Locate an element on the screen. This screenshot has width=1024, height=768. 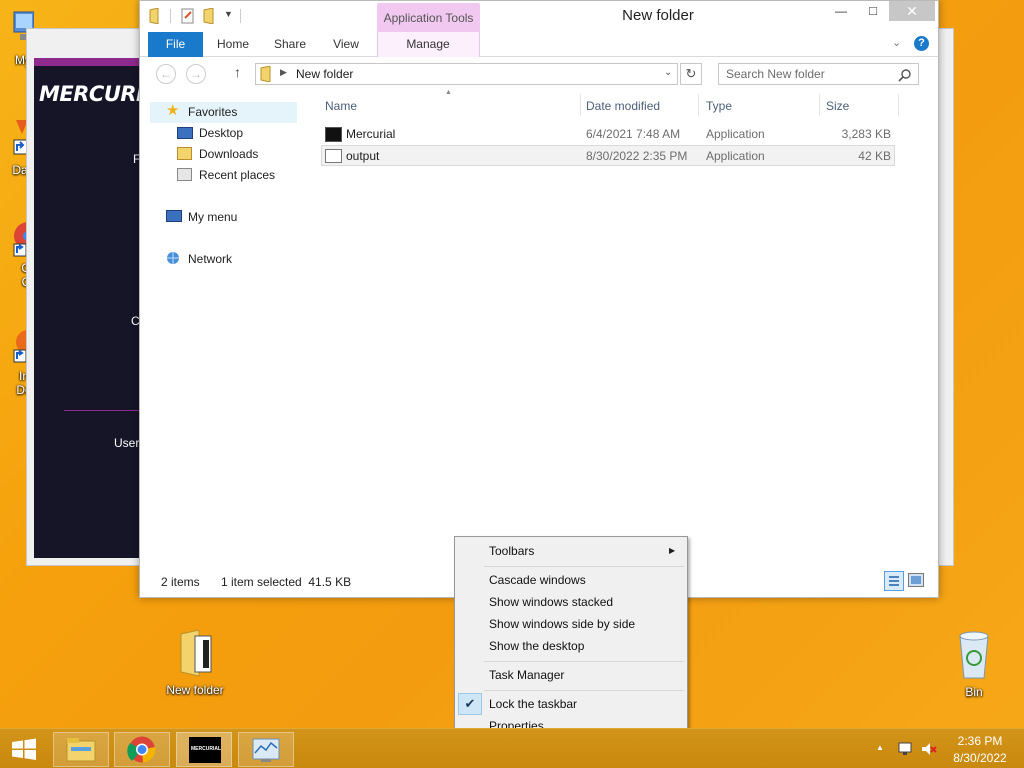
nav-label: Recent places is located at coordinates (237, 175).